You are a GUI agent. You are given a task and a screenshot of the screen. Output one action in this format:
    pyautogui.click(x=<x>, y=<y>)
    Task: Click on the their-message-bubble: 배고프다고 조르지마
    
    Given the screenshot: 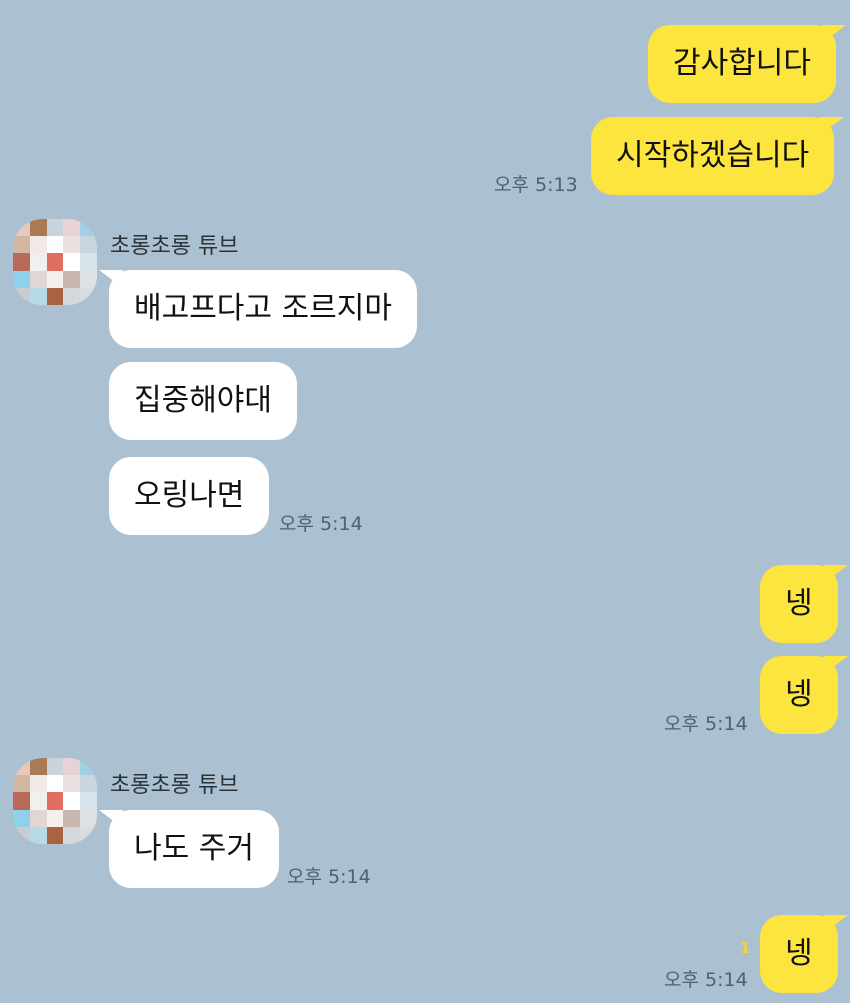 What is the action you would take?
    pyautogui.click(x=258, y=309)
    